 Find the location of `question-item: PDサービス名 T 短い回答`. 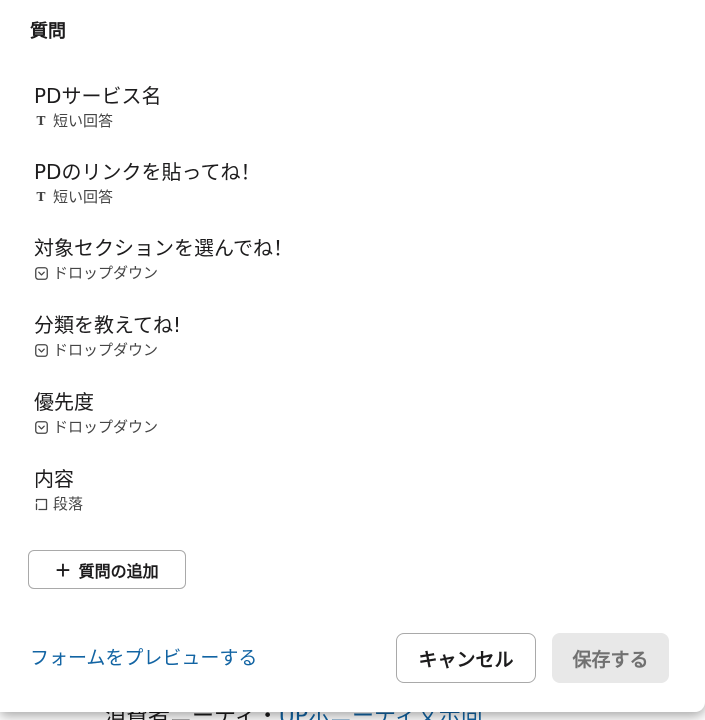

question-item: PDサービス名 T 短い回答 is located at coordinates (334, 107).